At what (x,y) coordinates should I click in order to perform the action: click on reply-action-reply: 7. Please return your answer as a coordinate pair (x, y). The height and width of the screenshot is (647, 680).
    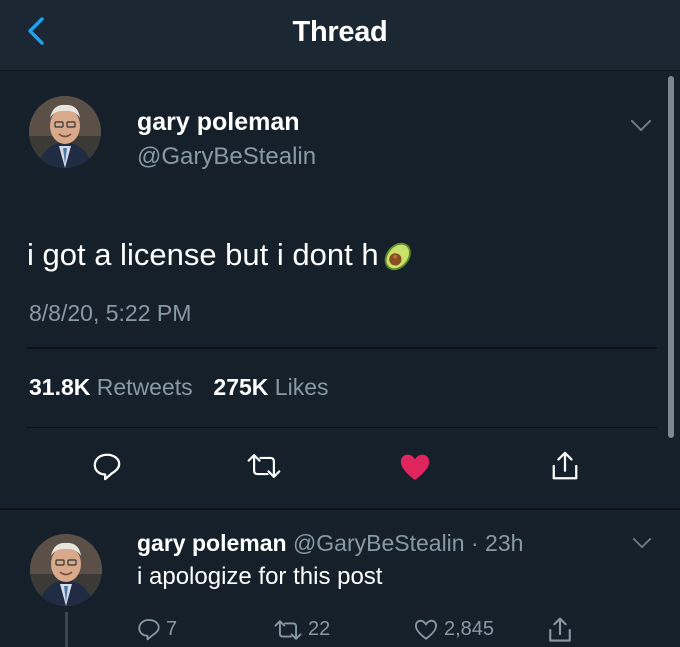
    Looking at the image, I should click on (157, 629).